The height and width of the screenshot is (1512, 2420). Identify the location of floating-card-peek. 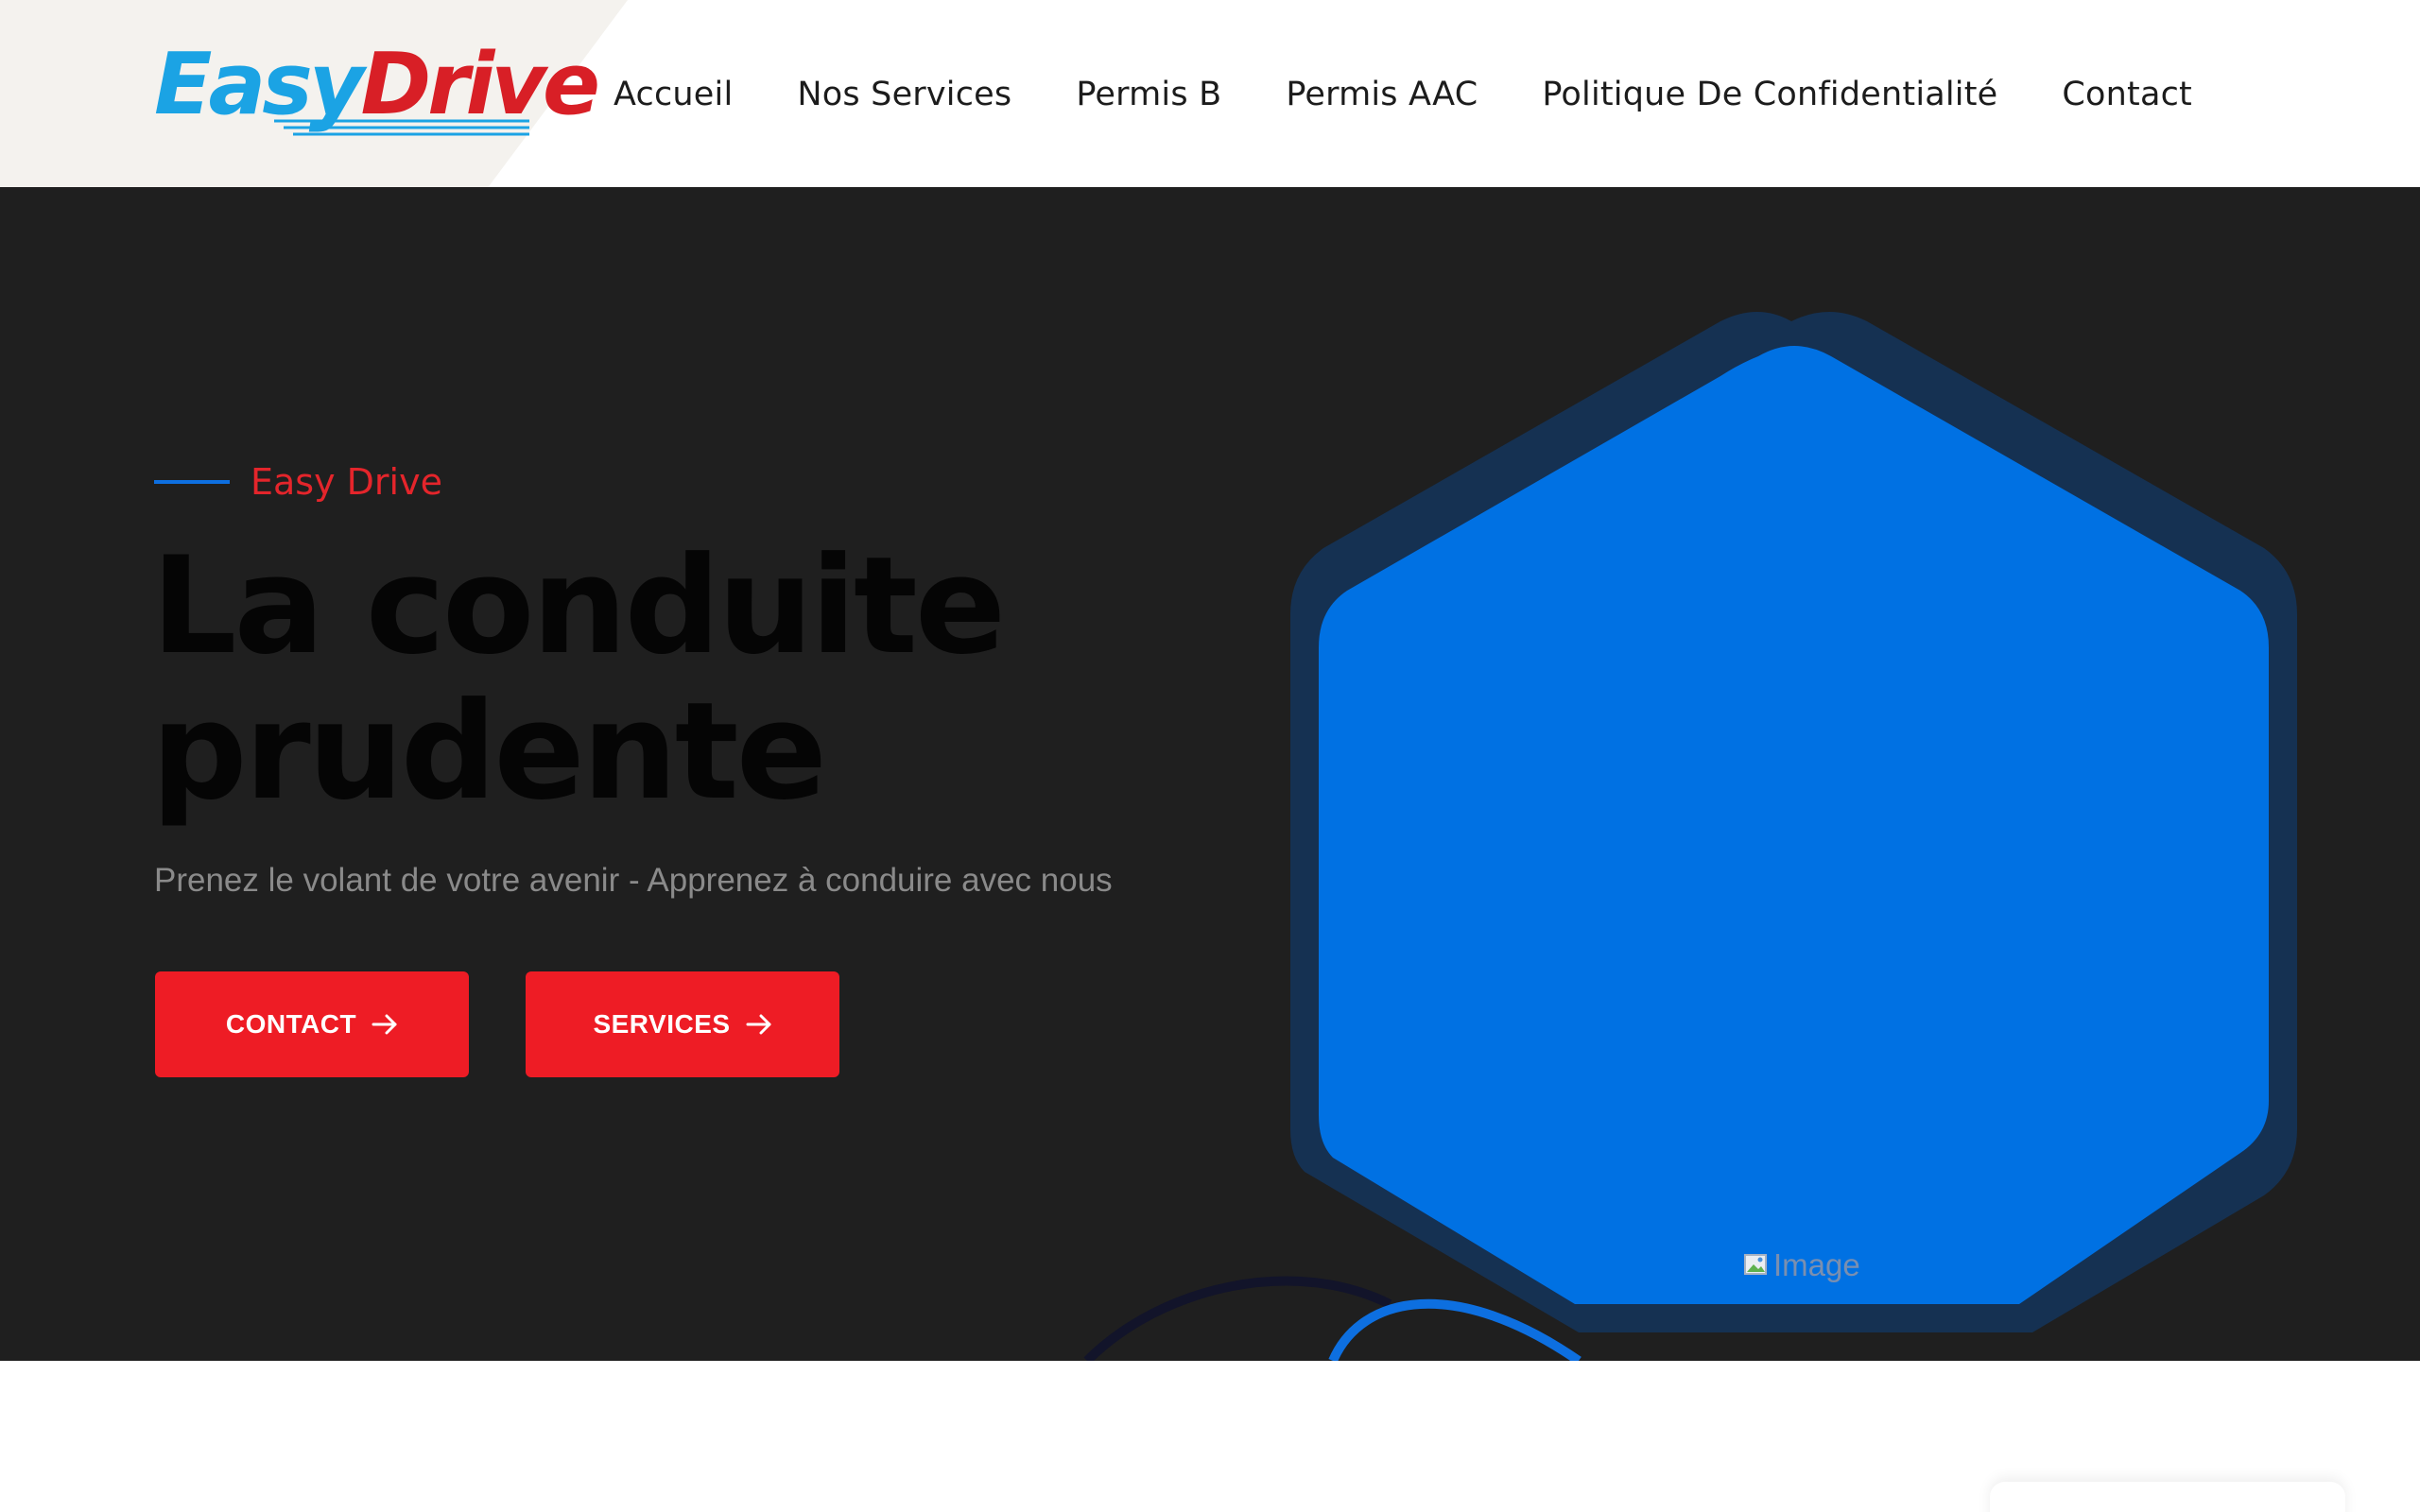
(2167, 1497).